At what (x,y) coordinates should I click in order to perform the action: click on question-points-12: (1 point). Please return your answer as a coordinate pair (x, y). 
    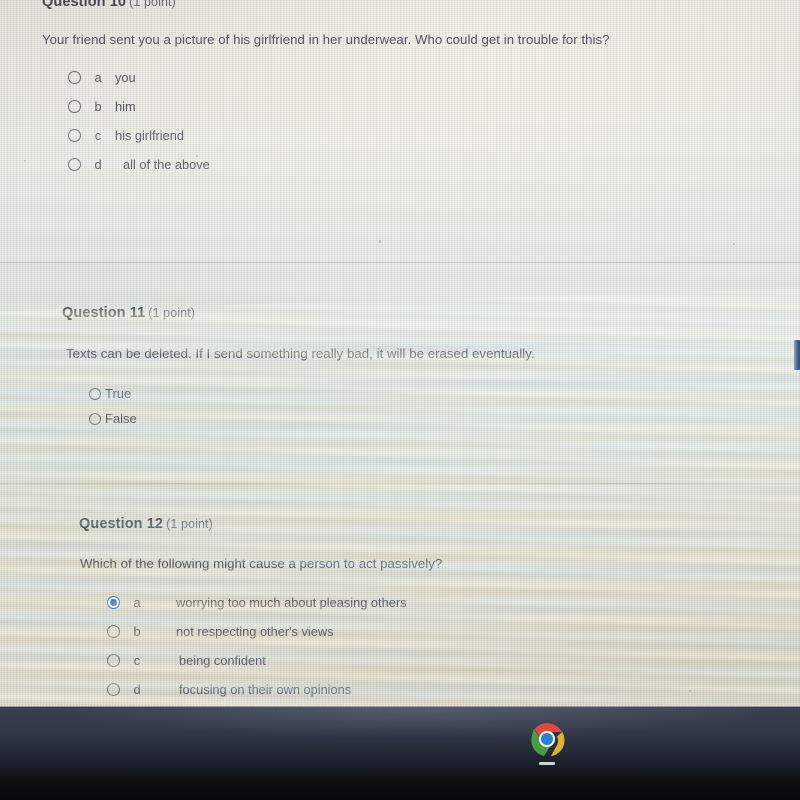
    Looking at the image, I should click on (189, 524).